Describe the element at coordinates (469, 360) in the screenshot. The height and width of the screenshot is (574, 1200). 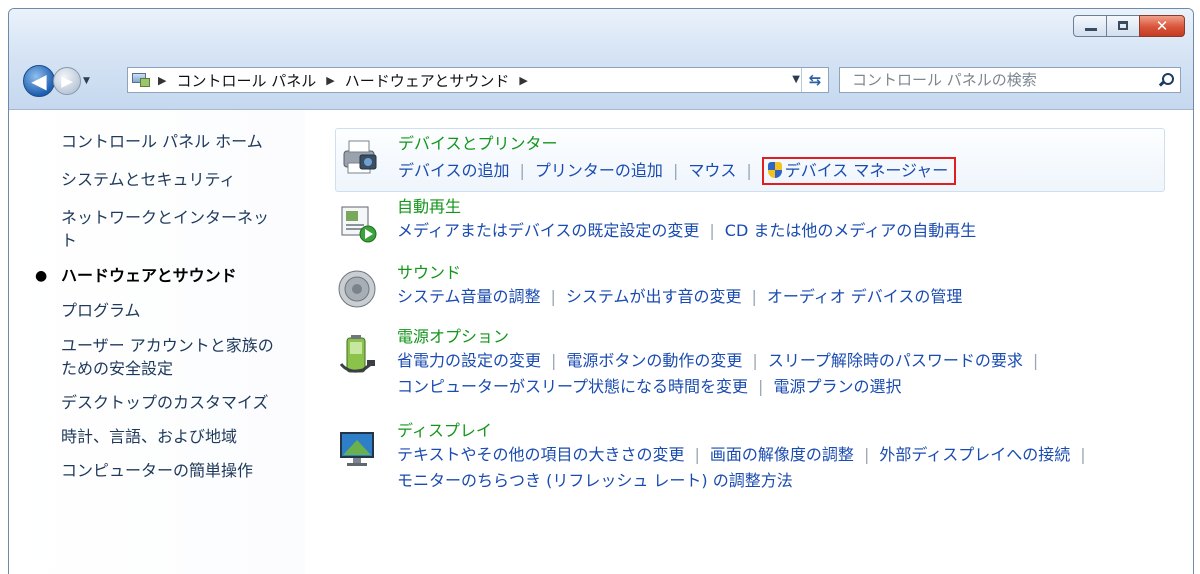
I see `link-power-saving: 省電力の設定の変更` at that location.